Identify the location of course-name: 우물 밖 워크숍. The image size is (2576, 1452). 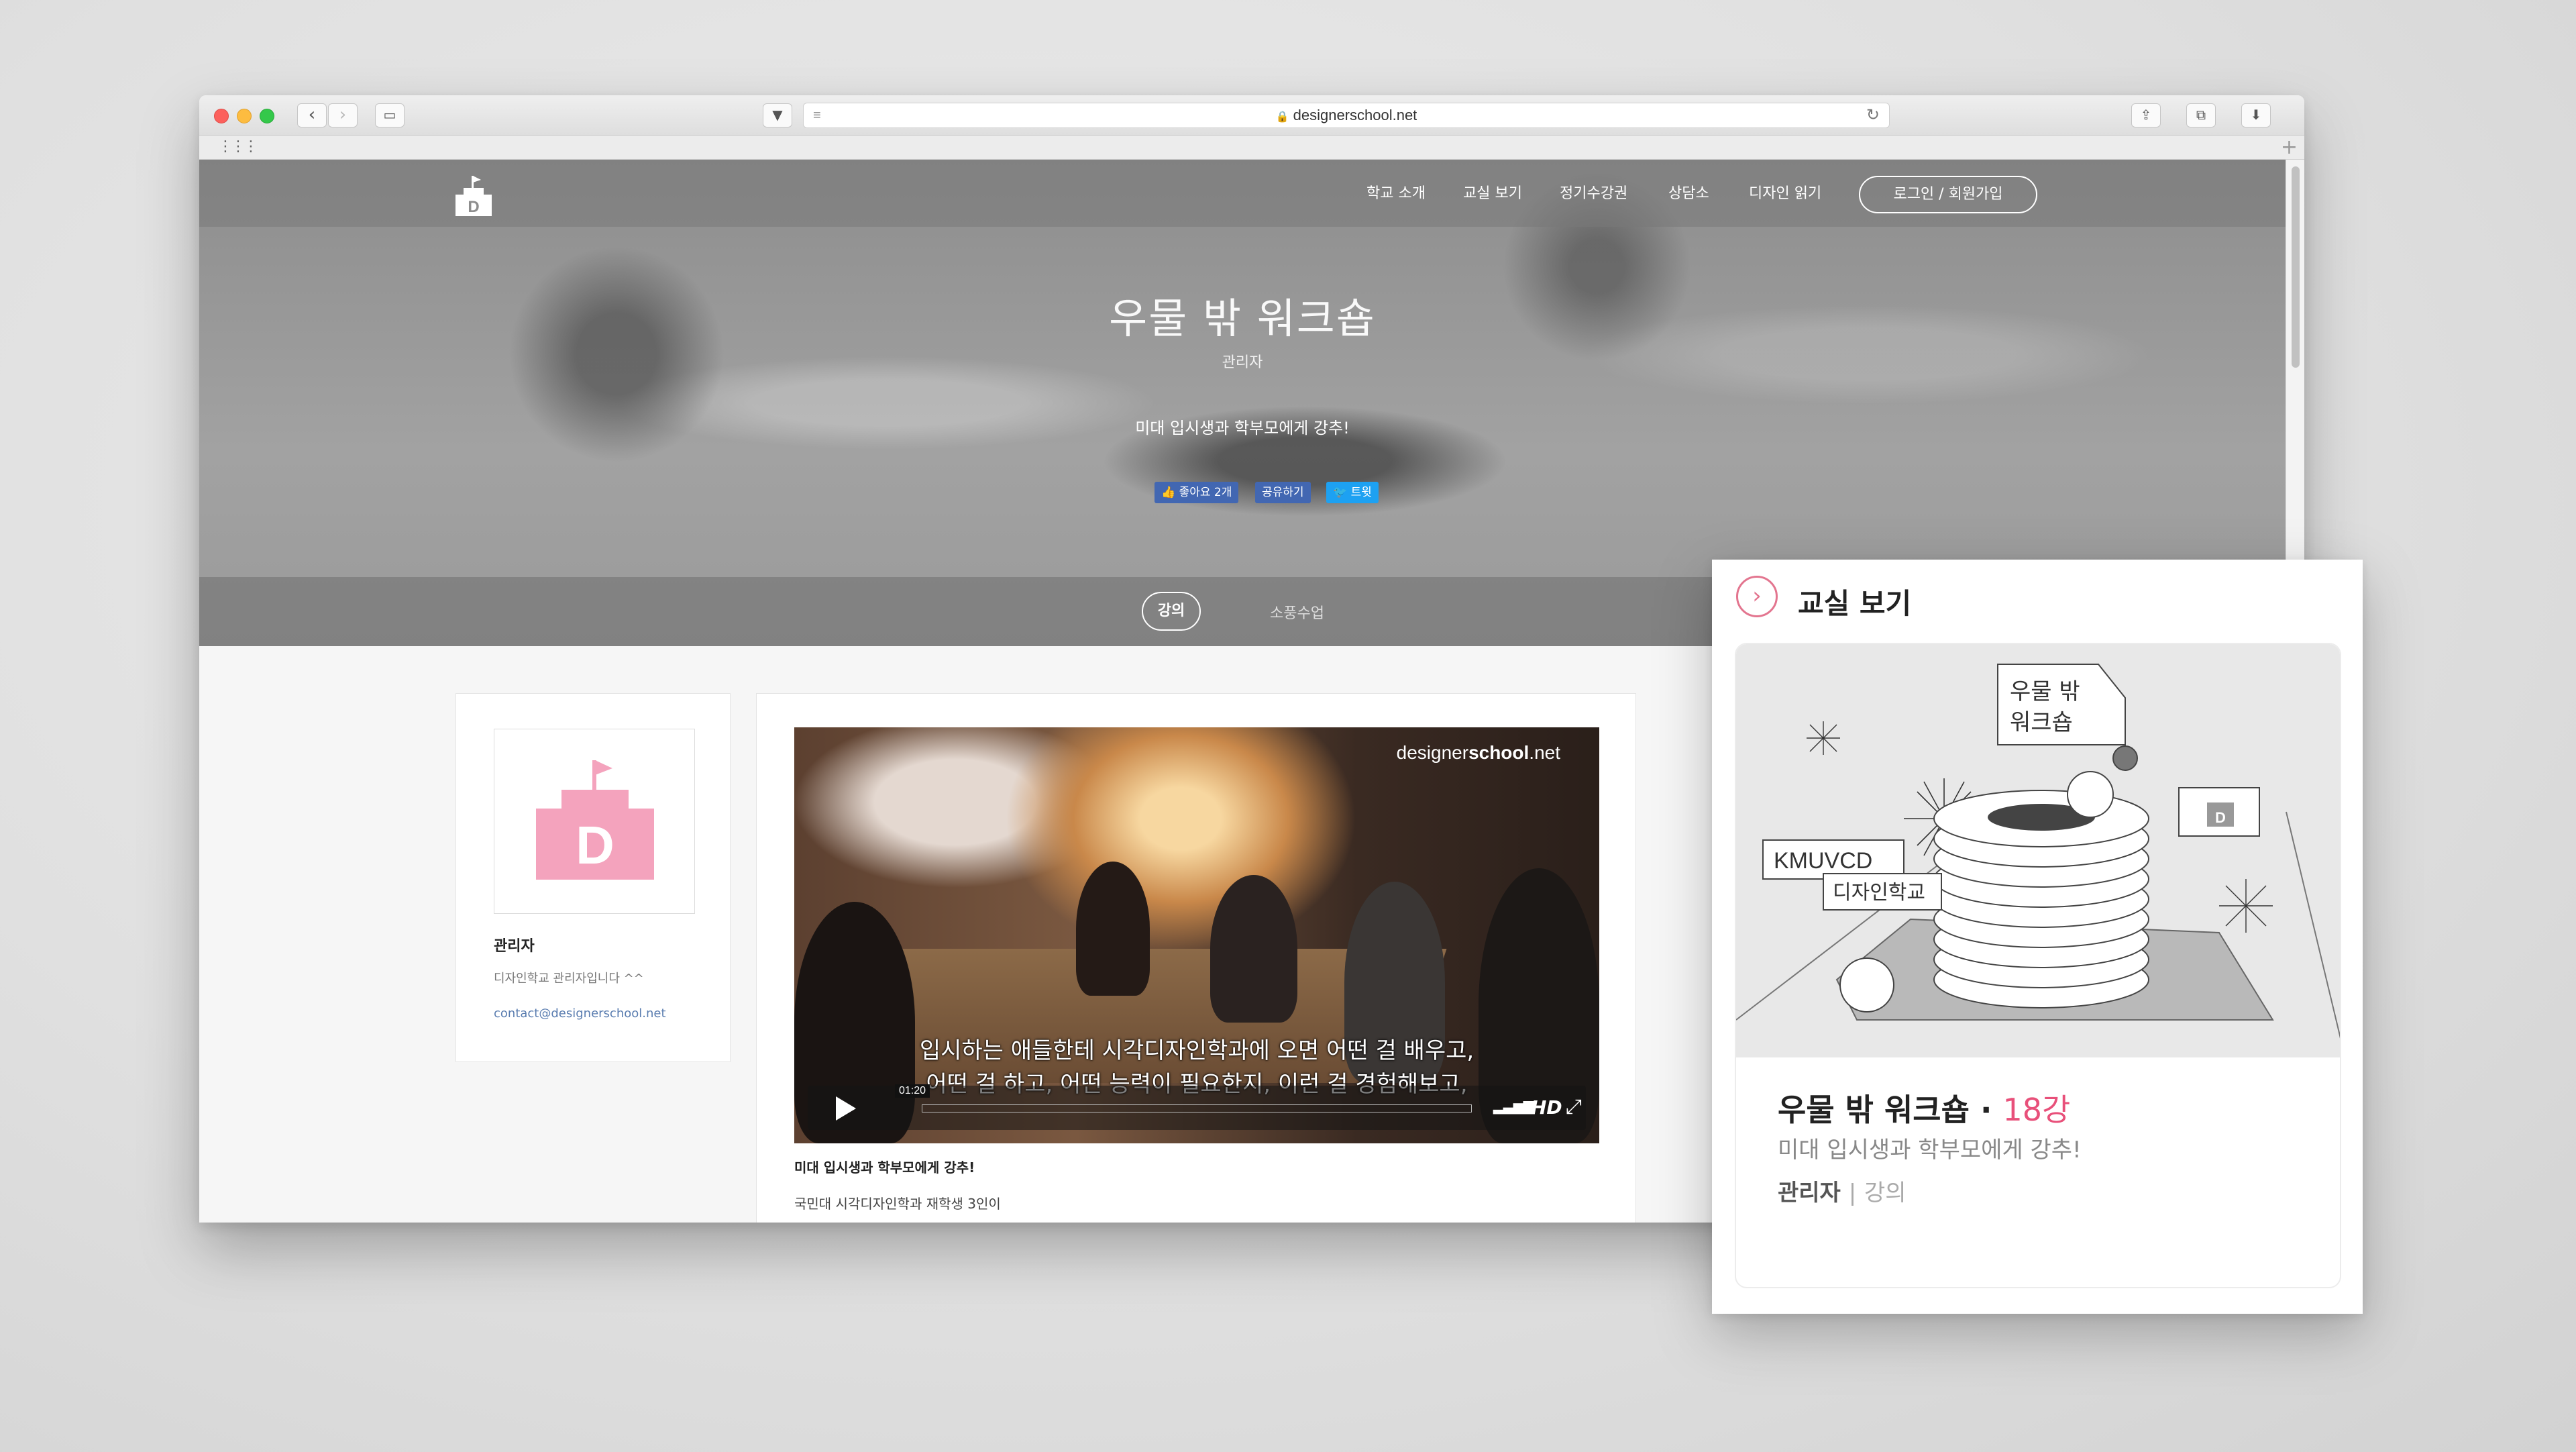
(1874, 1110).